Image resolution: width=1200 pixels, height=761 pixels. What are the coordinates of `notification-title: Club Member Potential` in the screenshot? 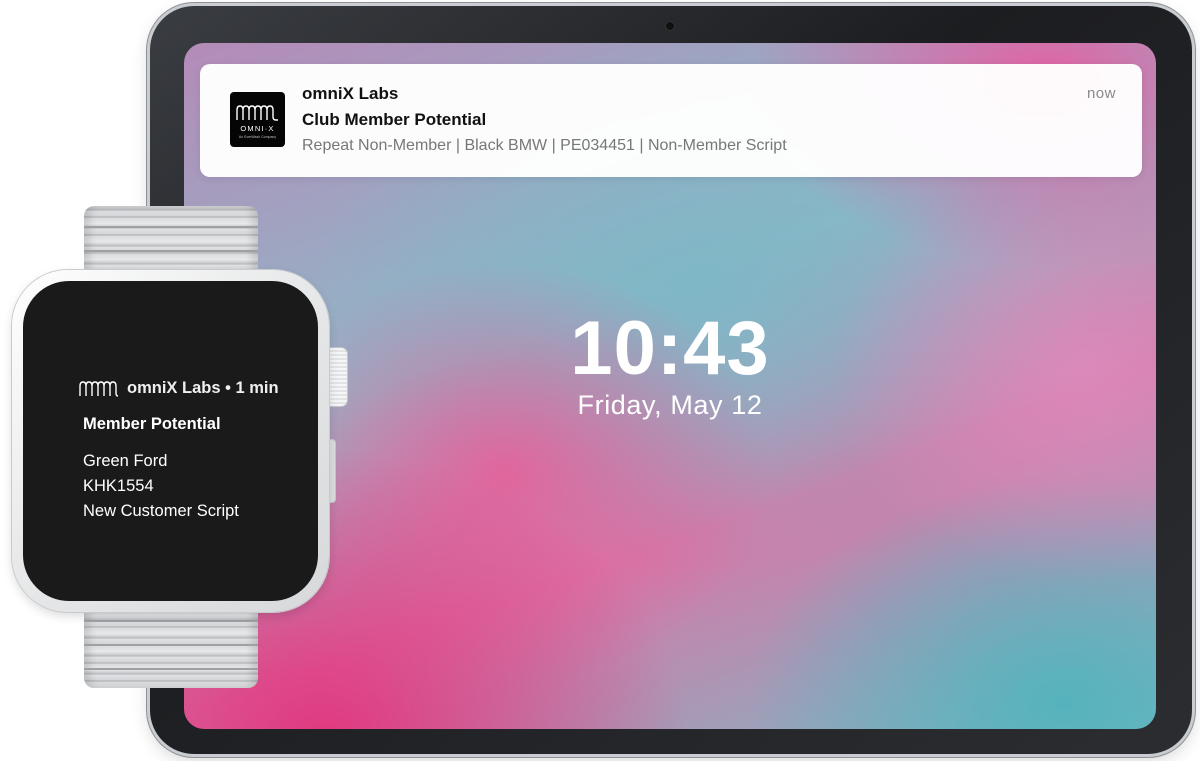 It's located at (394, 119).